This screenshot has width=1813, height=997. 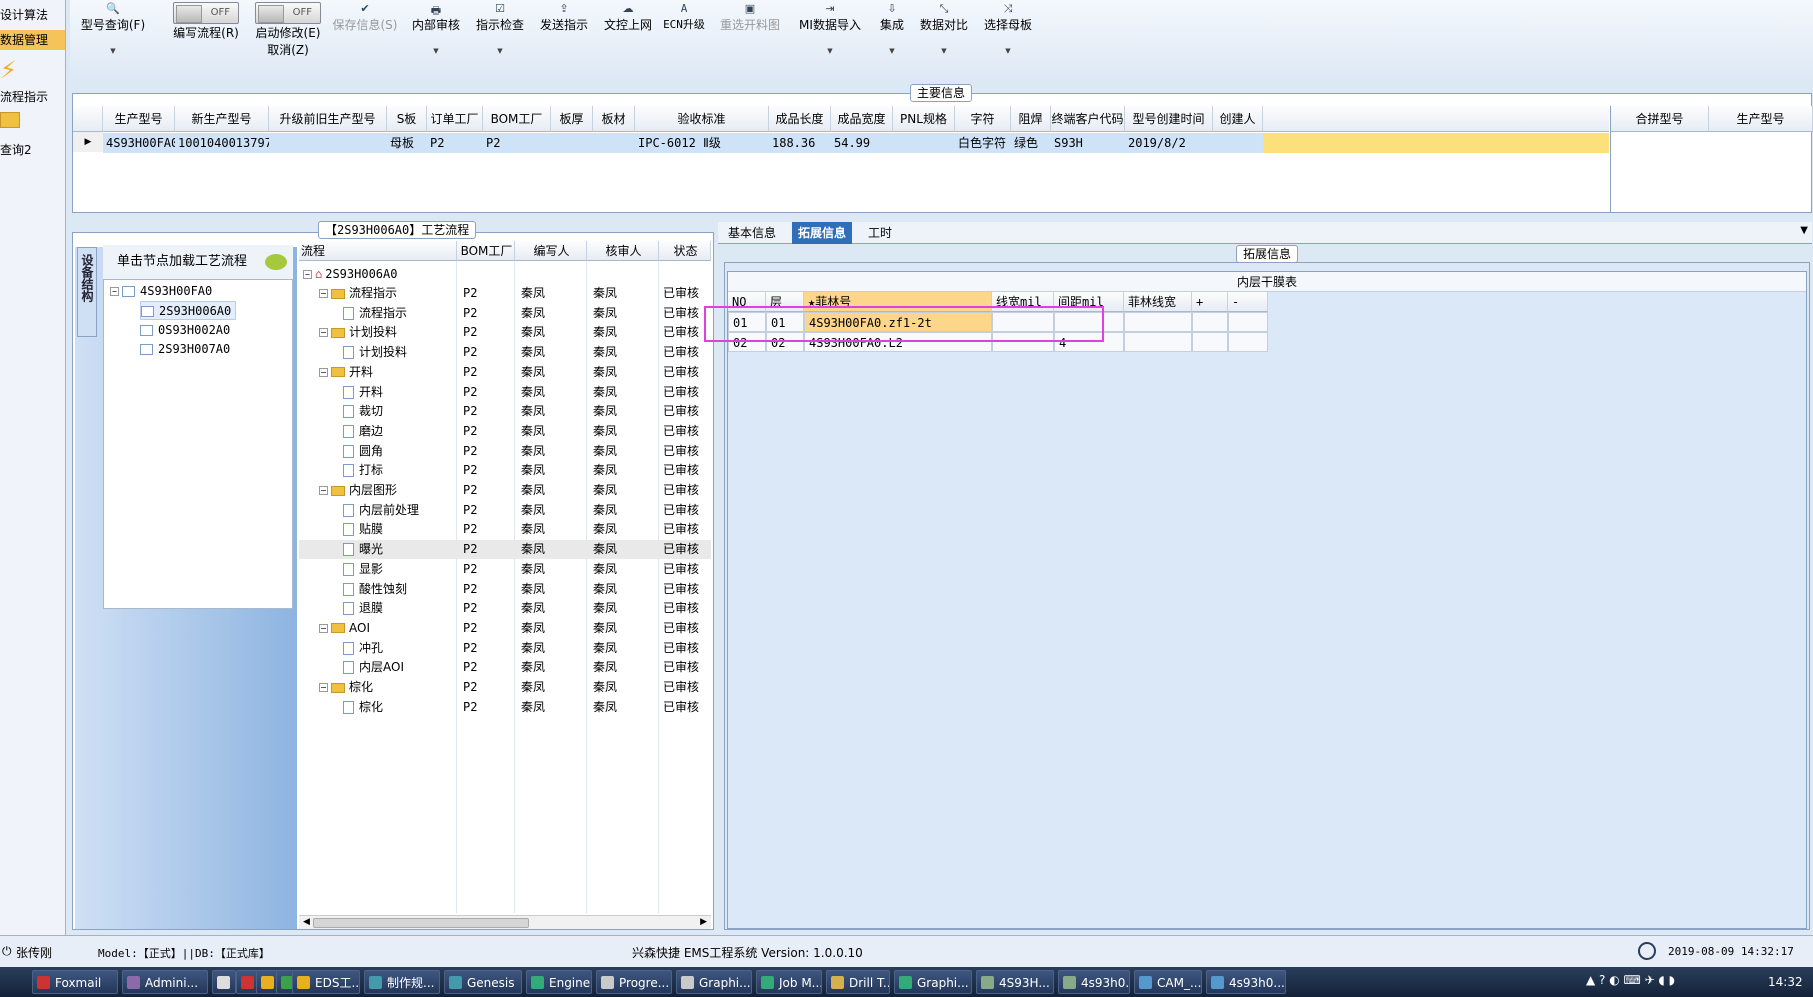 I want to click on taskbar-item: Foxmail, so click(x=75, y=982).